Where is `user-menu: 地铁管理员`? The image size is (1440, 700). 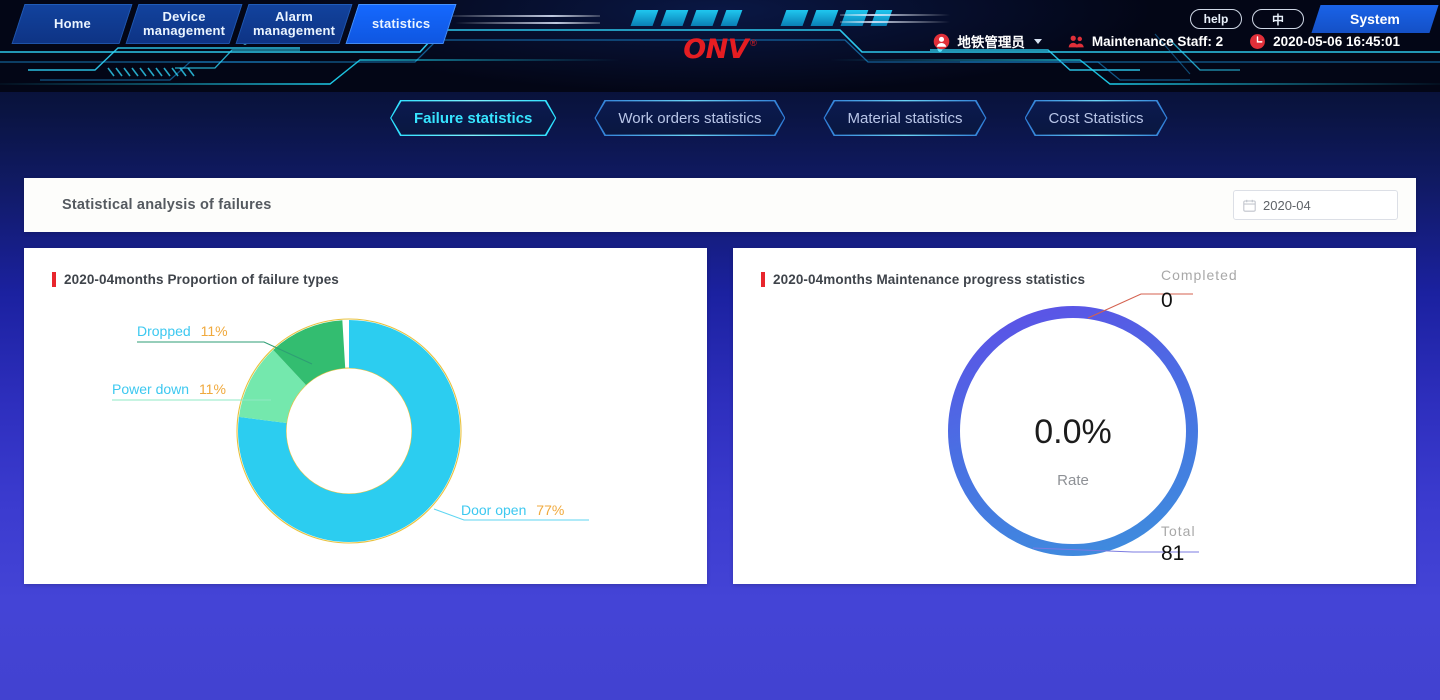
user-menu: 地铁管理员 is located at coordinates (987, 41).